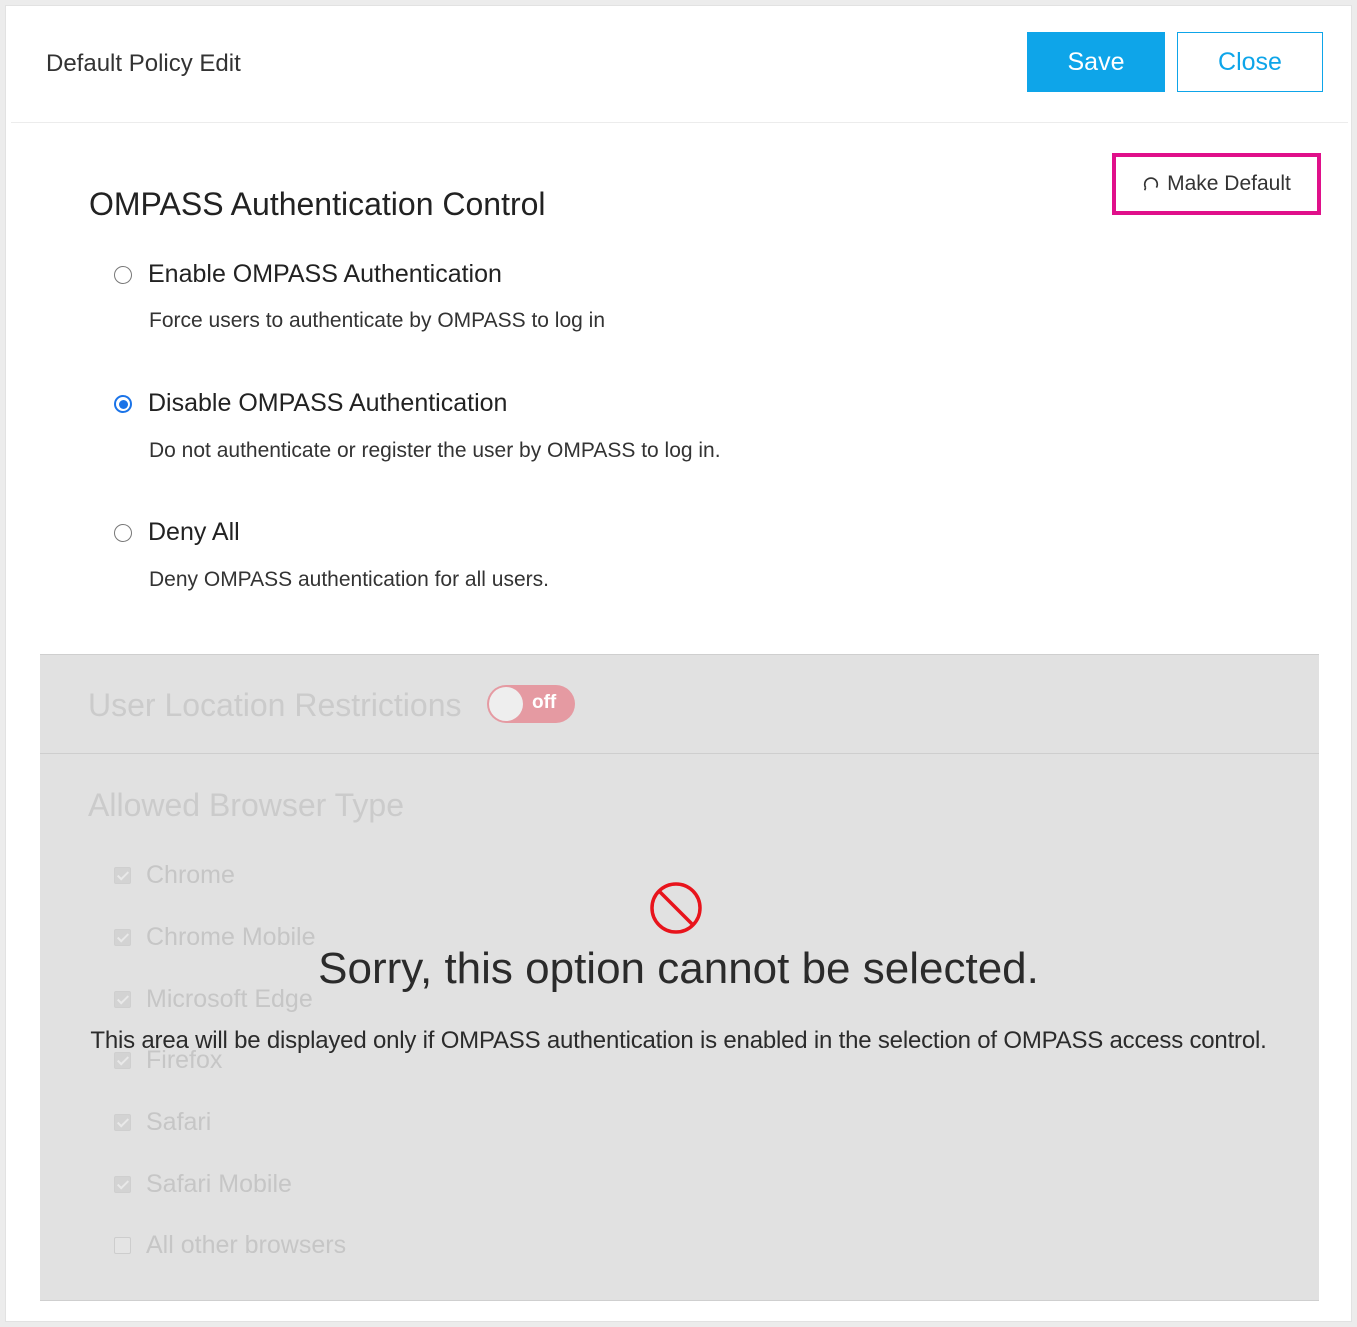 The height and width of the screenshot is (1327, 1357). Describe the element at coordinates (123, 404) in the screenshot. I see `radio-disable` at that location.